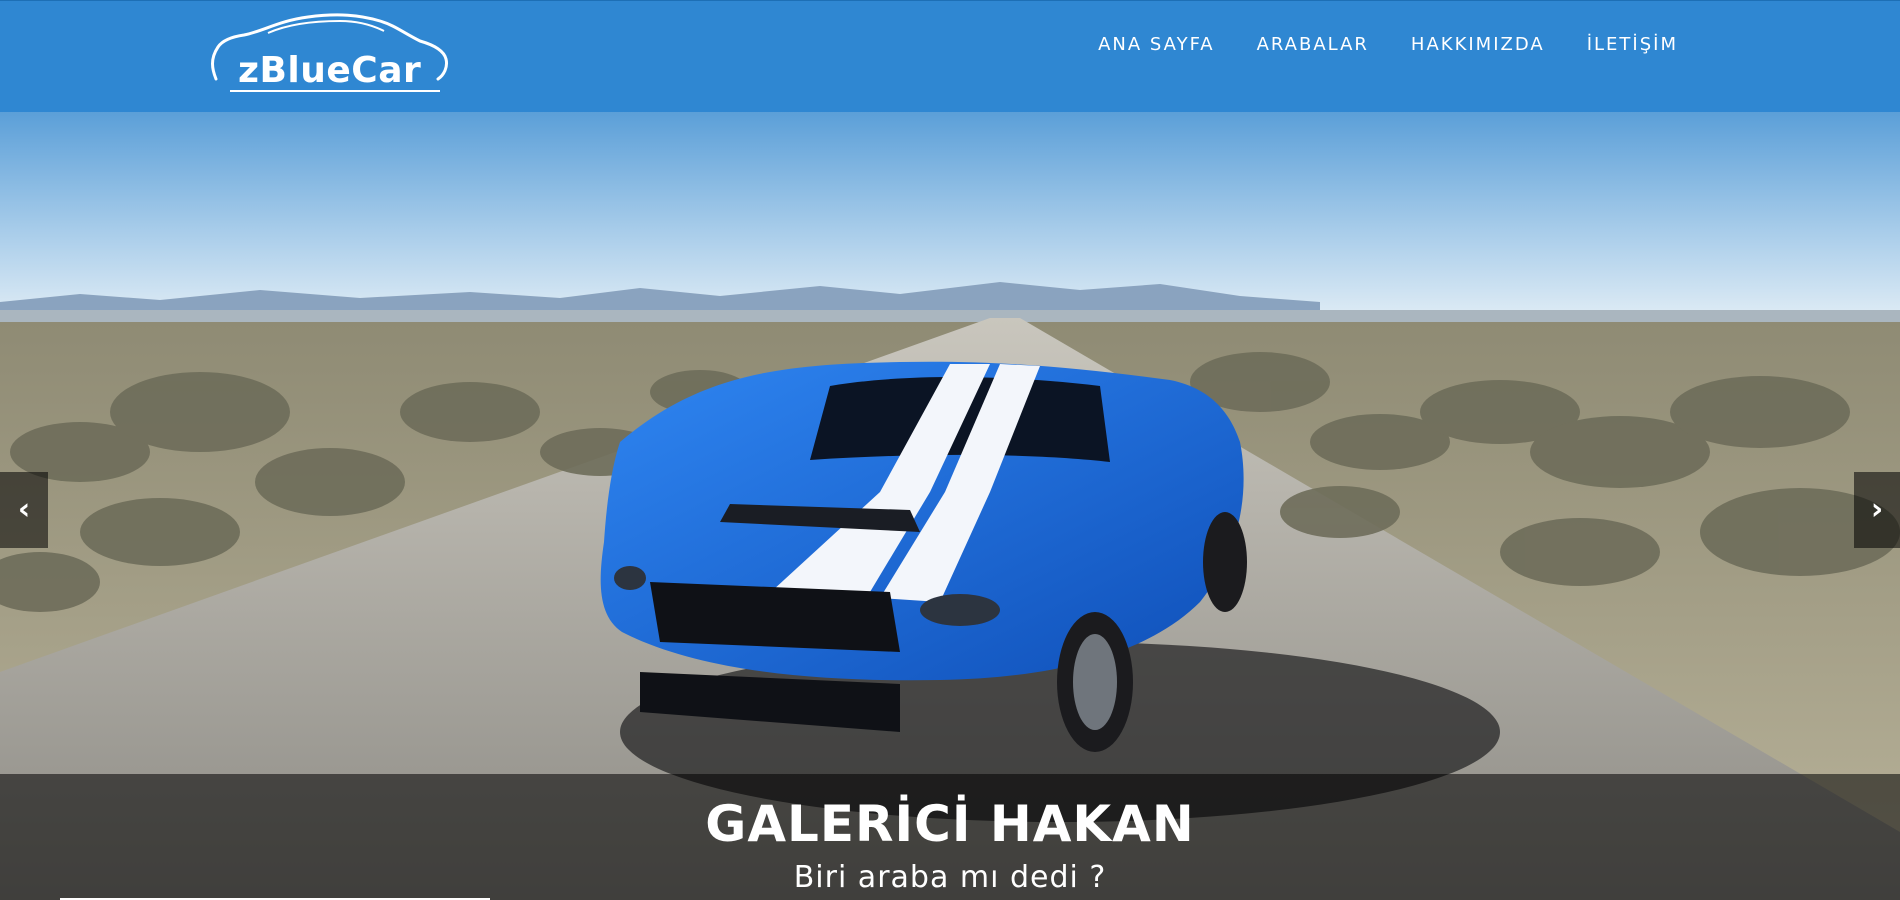 This screenshot has height=900, width=1900. I want to click on carousel-next-button: ›, so click(1877, 510).